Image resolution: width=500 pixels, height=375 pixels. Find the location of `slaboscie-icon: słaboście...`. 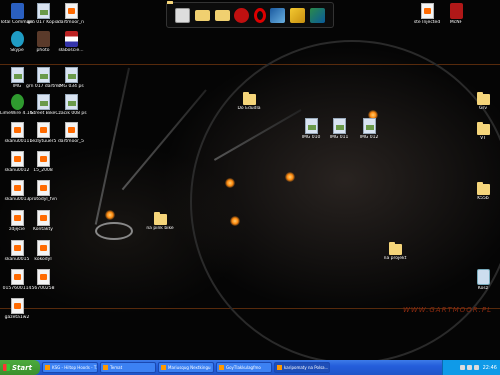

slaboscie-icon: słaboście... is located at coordinates (71, 42).